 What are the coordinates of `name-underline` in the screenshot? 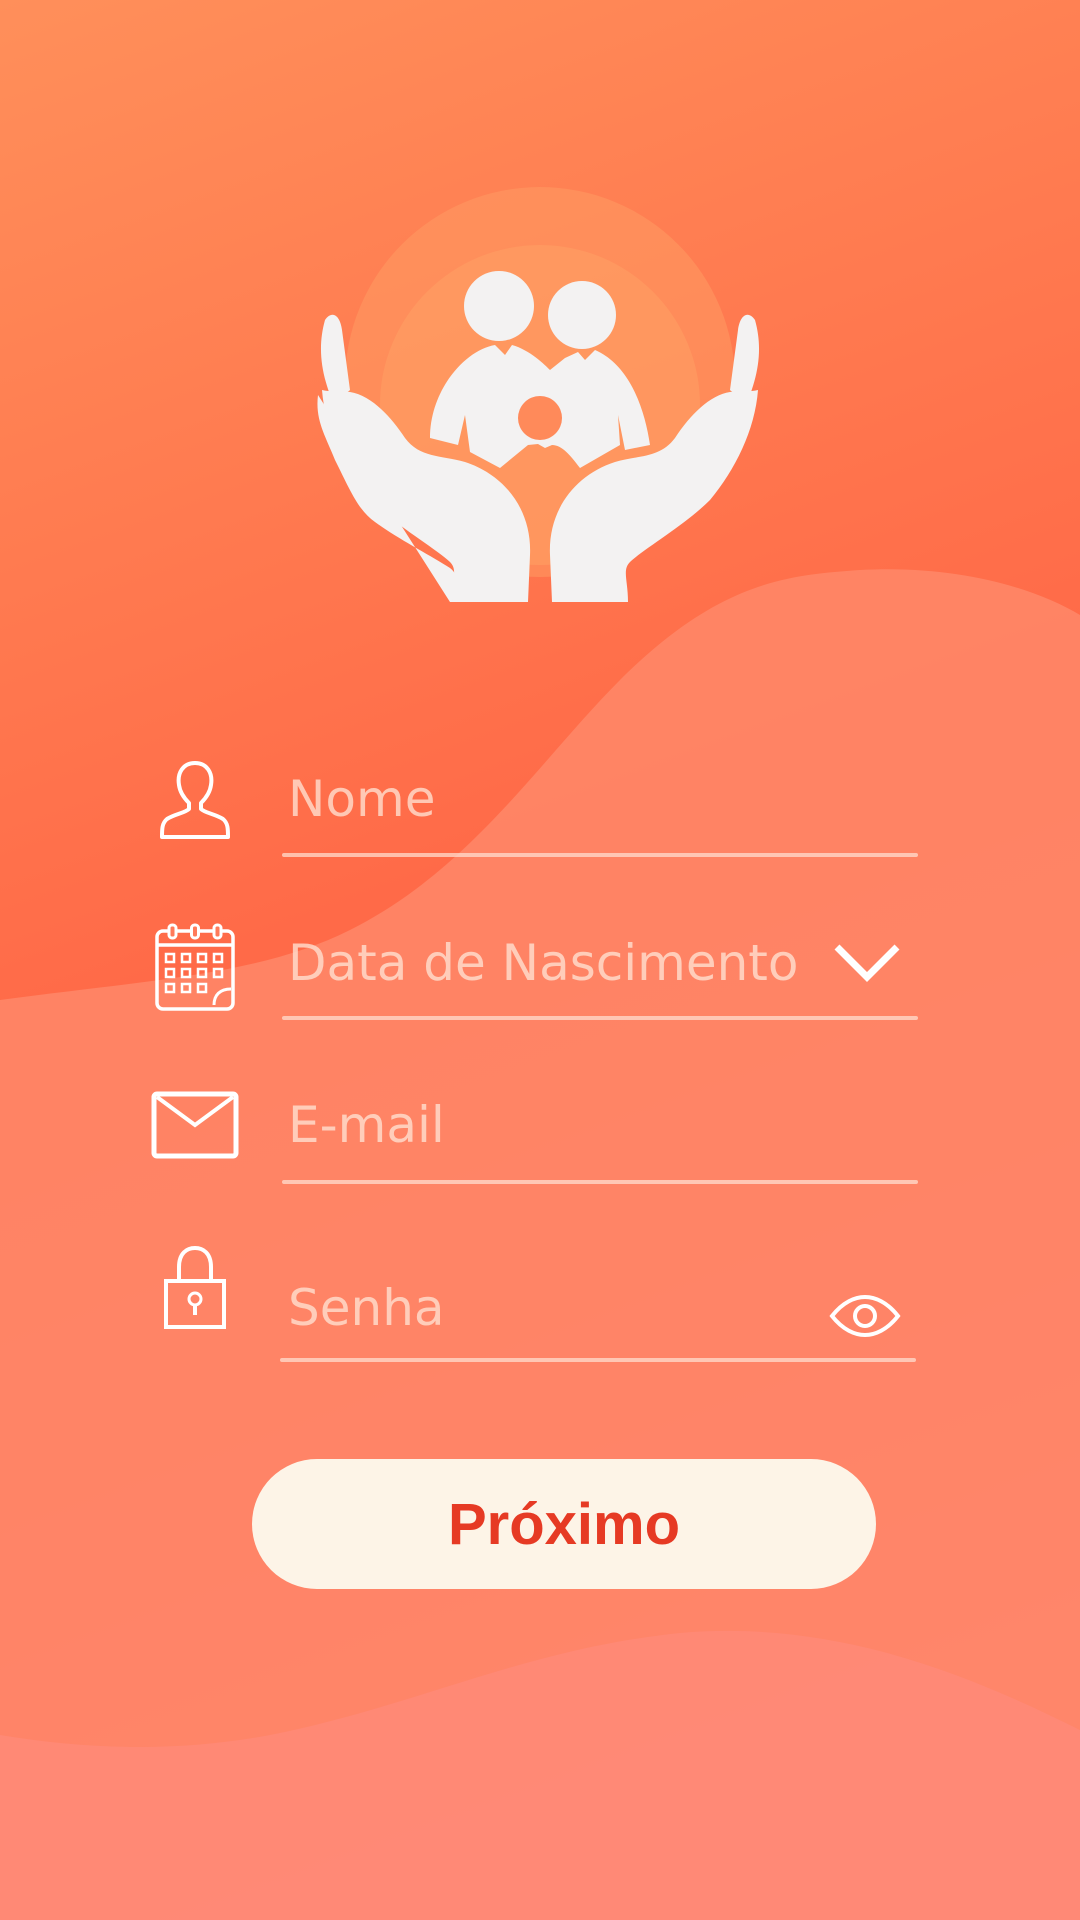 It's located at (600, 855).